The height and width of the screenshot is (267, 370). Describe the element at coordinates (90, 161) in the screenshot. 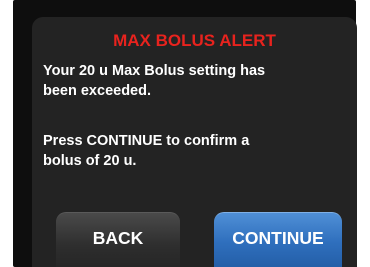

I see `message-line: bolus of 20 u.` at that location.